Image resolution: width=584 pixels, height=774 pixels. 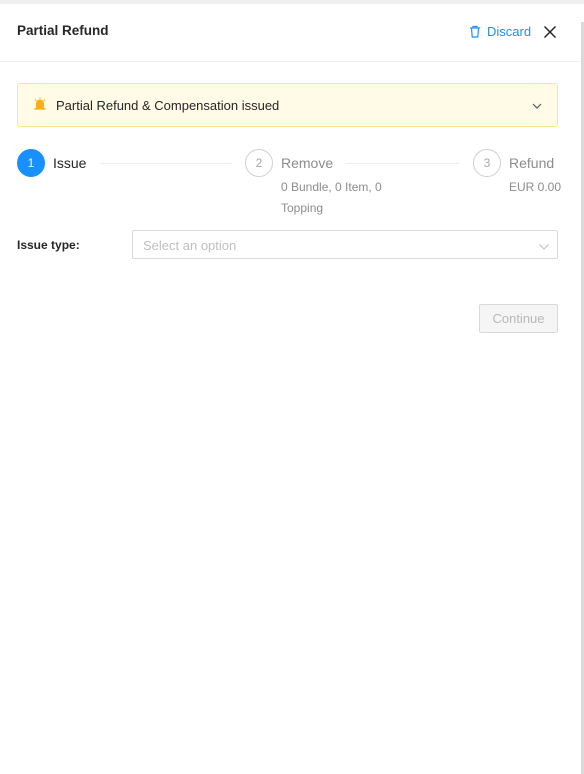 I want to click on discard-button: Discard, so click(x=500, y=31).